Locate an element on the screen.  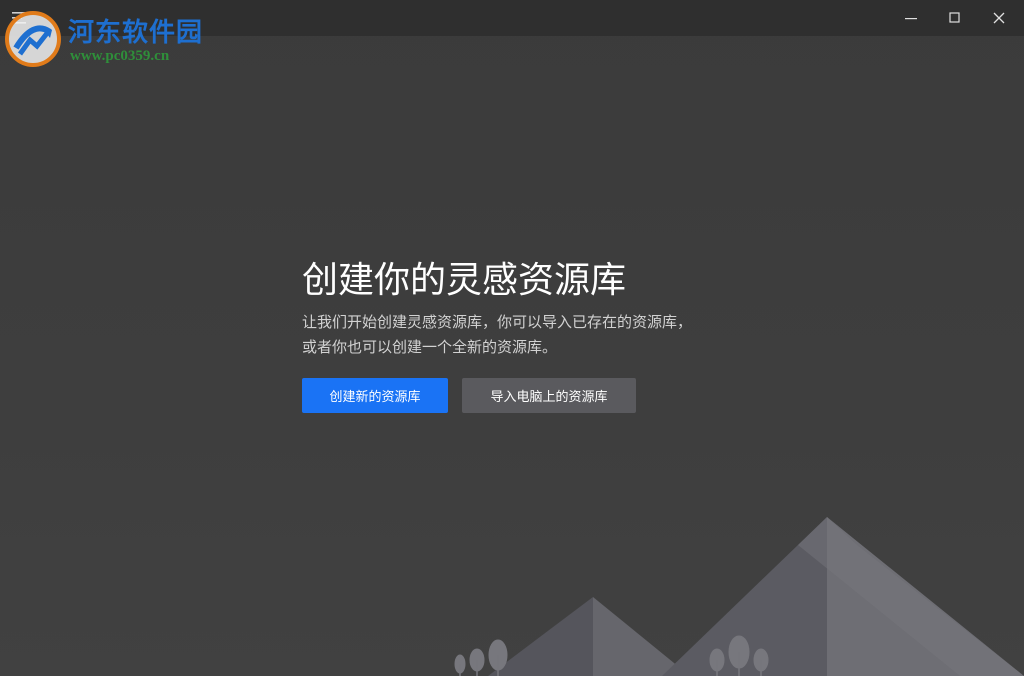
small-mountain-left-face is located at coordinates (540, 636).